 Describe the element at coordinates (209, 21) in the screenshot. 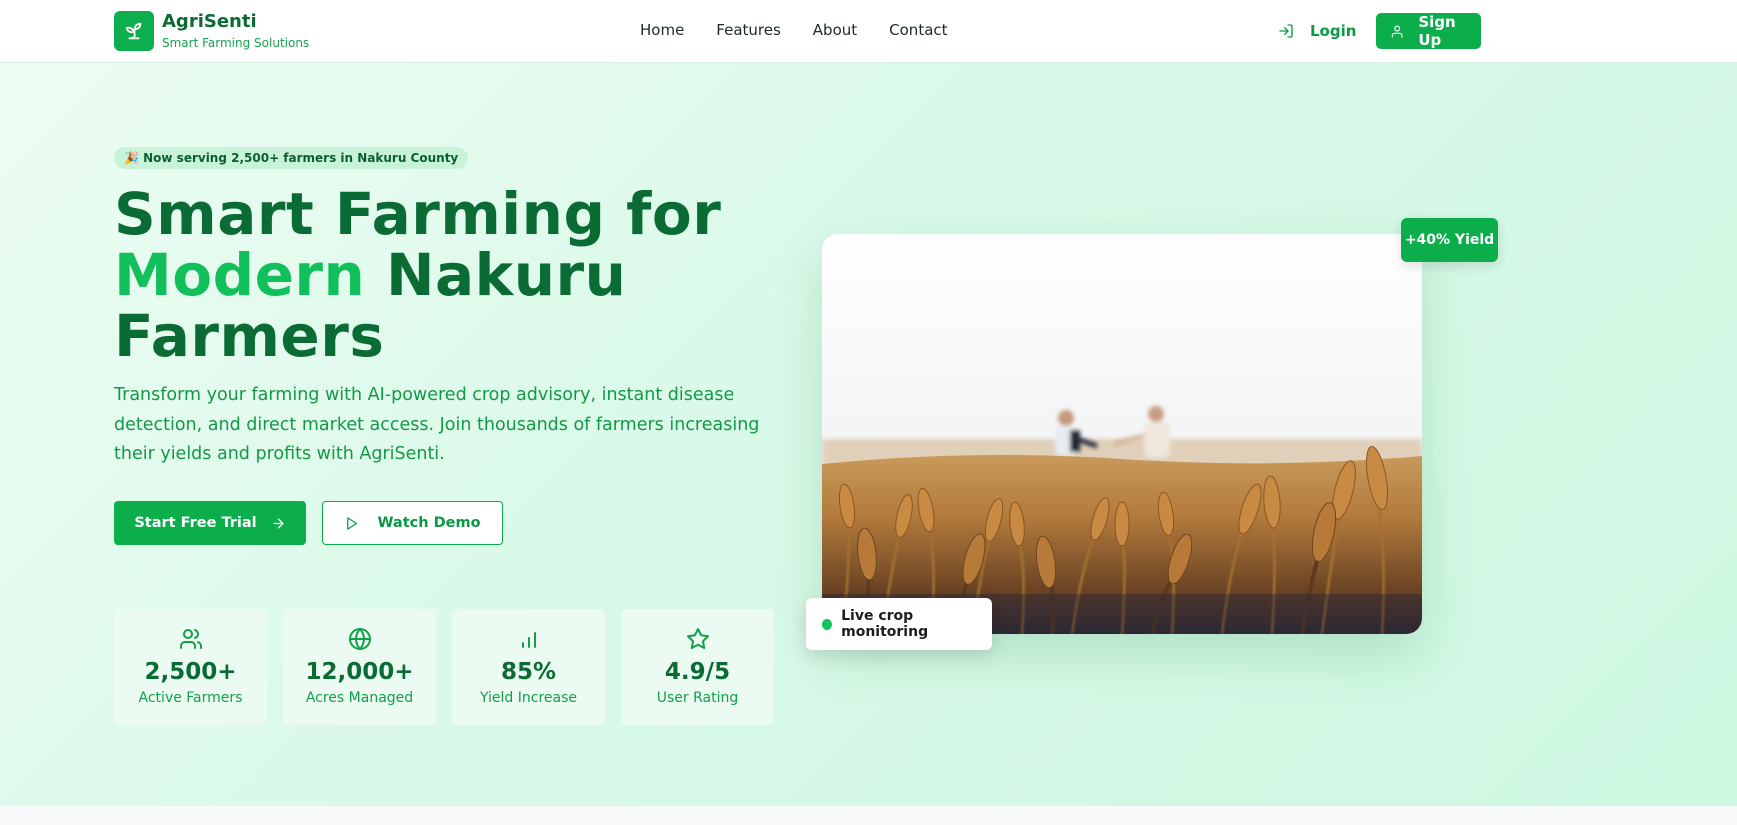

I see `brand-name: AgriSenti` at that location.